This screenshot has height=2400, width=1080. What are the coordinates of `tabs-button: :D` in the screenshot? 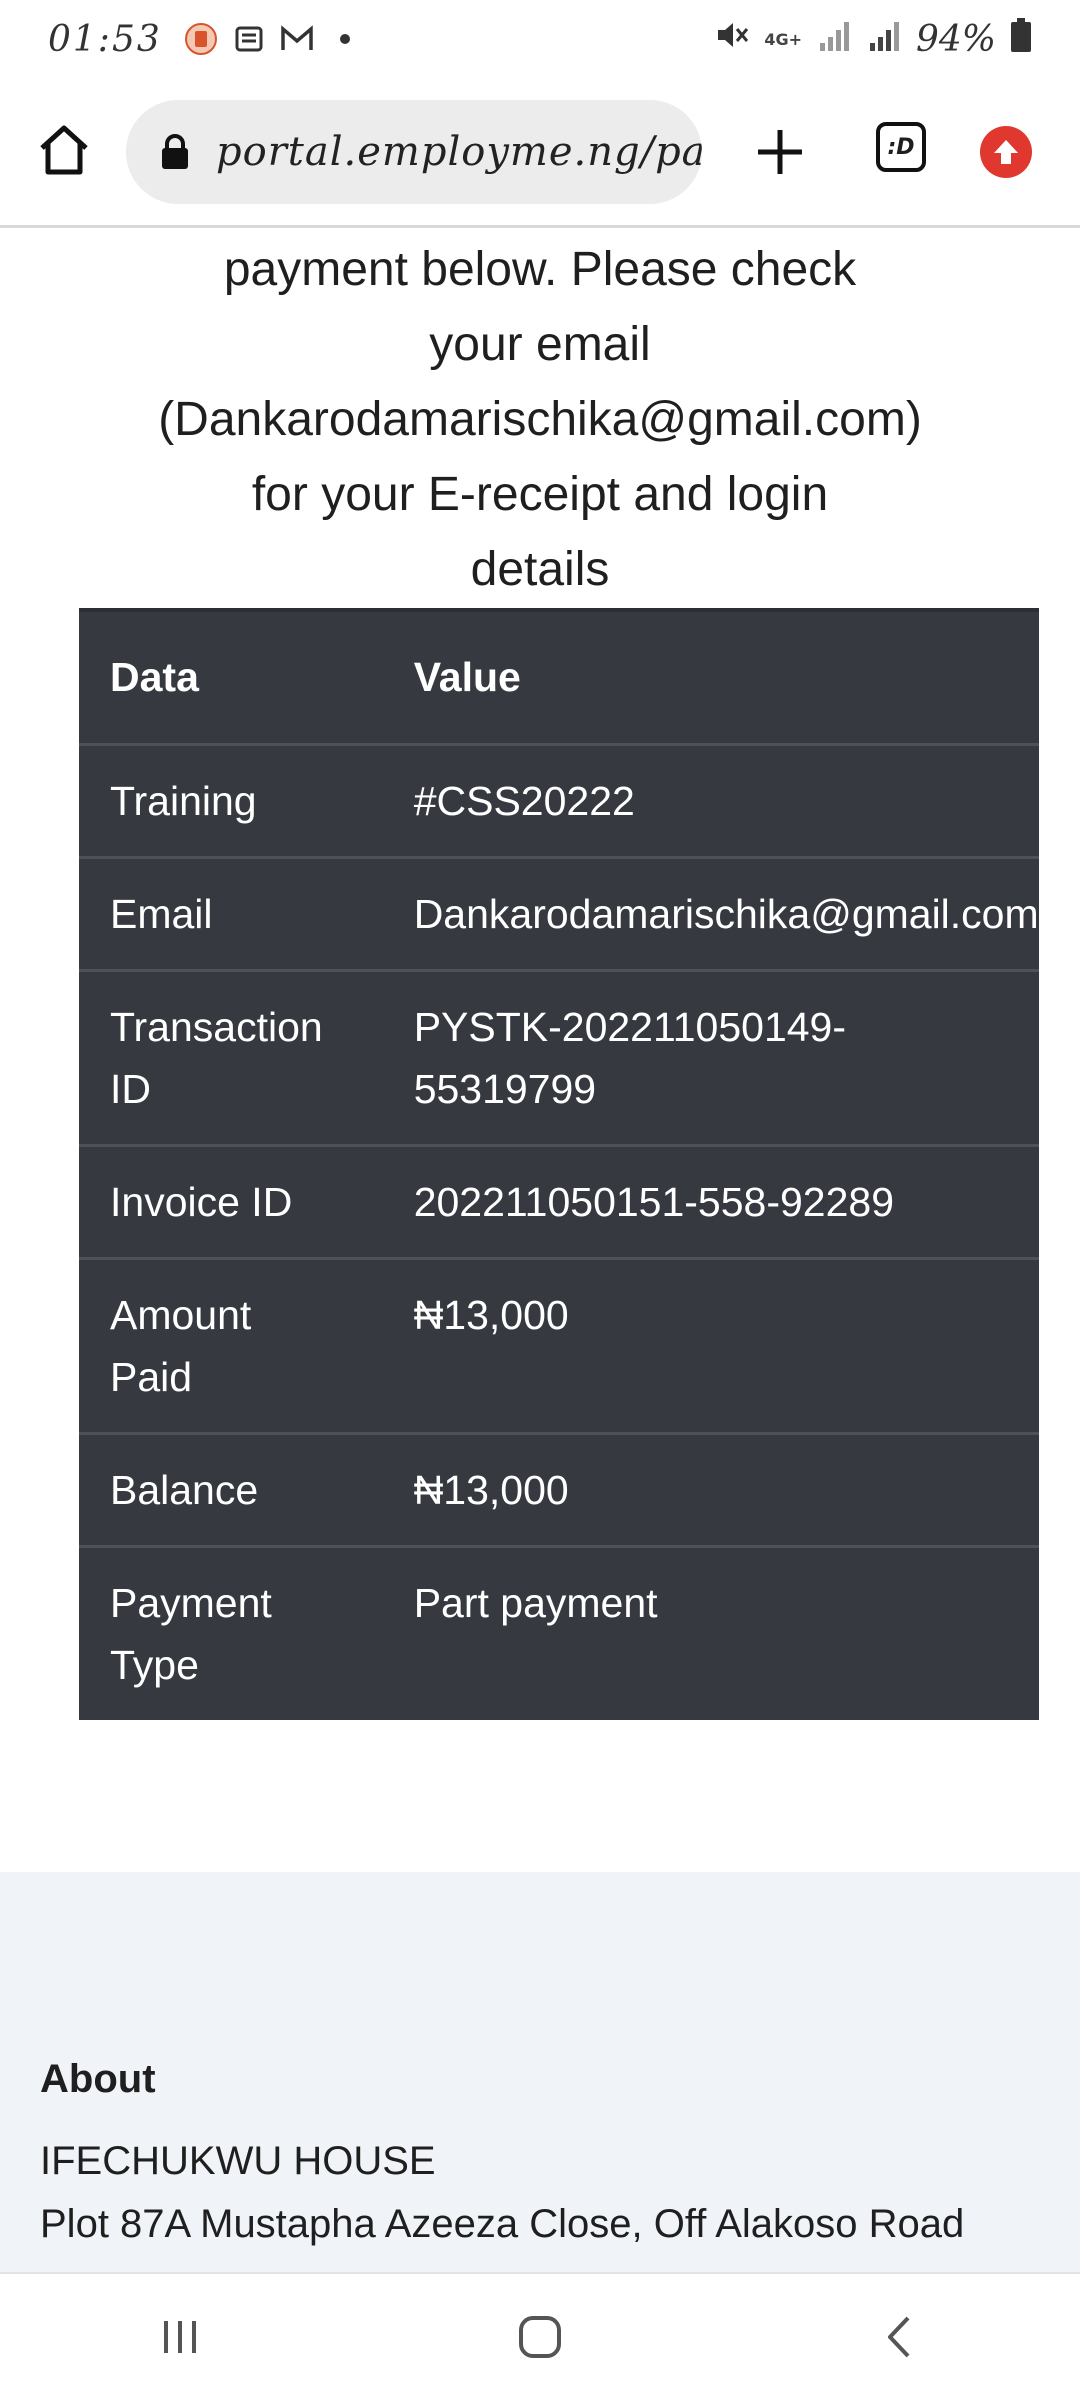 It's located at (901, 147).